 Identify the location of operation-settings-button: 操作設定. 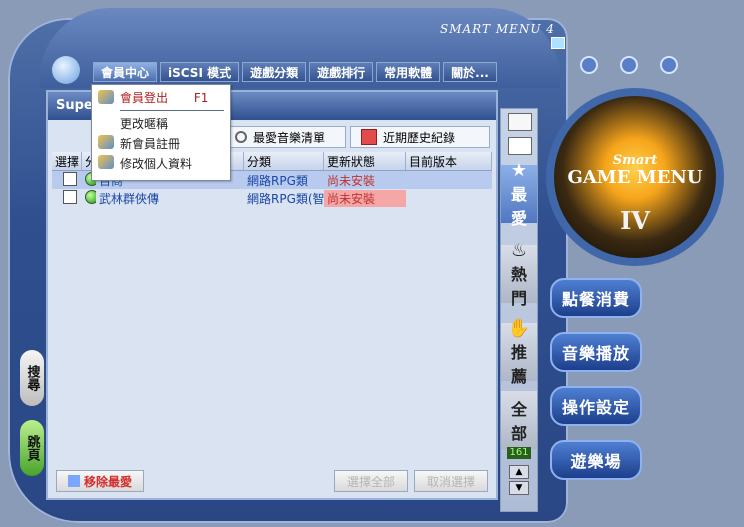
(596, 406).